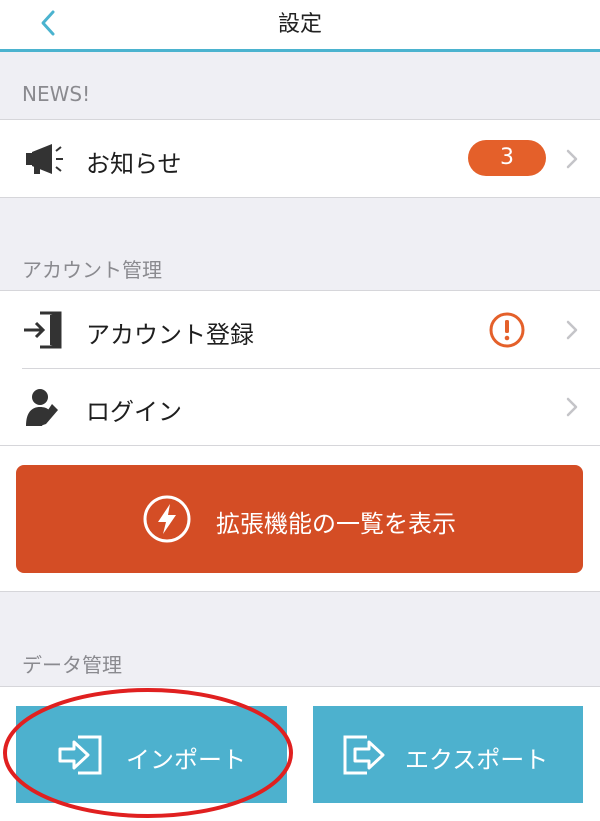  I want to click on login-cell: ログイン, so click(300, 406).